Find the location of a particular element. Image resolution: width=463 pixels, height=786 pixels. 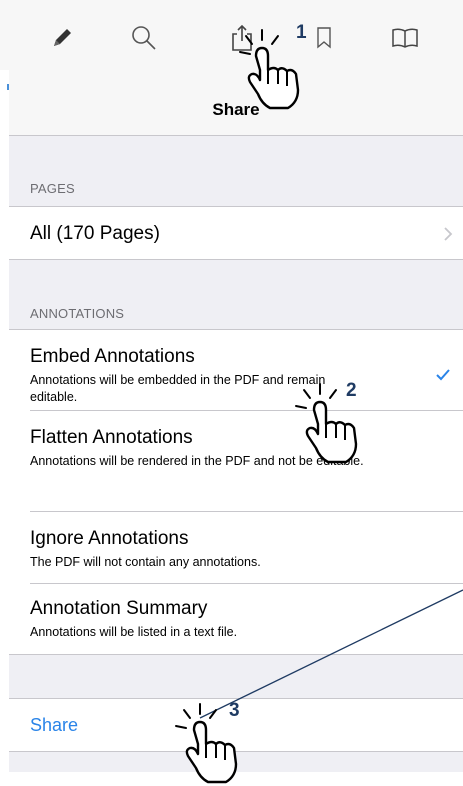

step-number: 1 is located at coordinates (301, 32).